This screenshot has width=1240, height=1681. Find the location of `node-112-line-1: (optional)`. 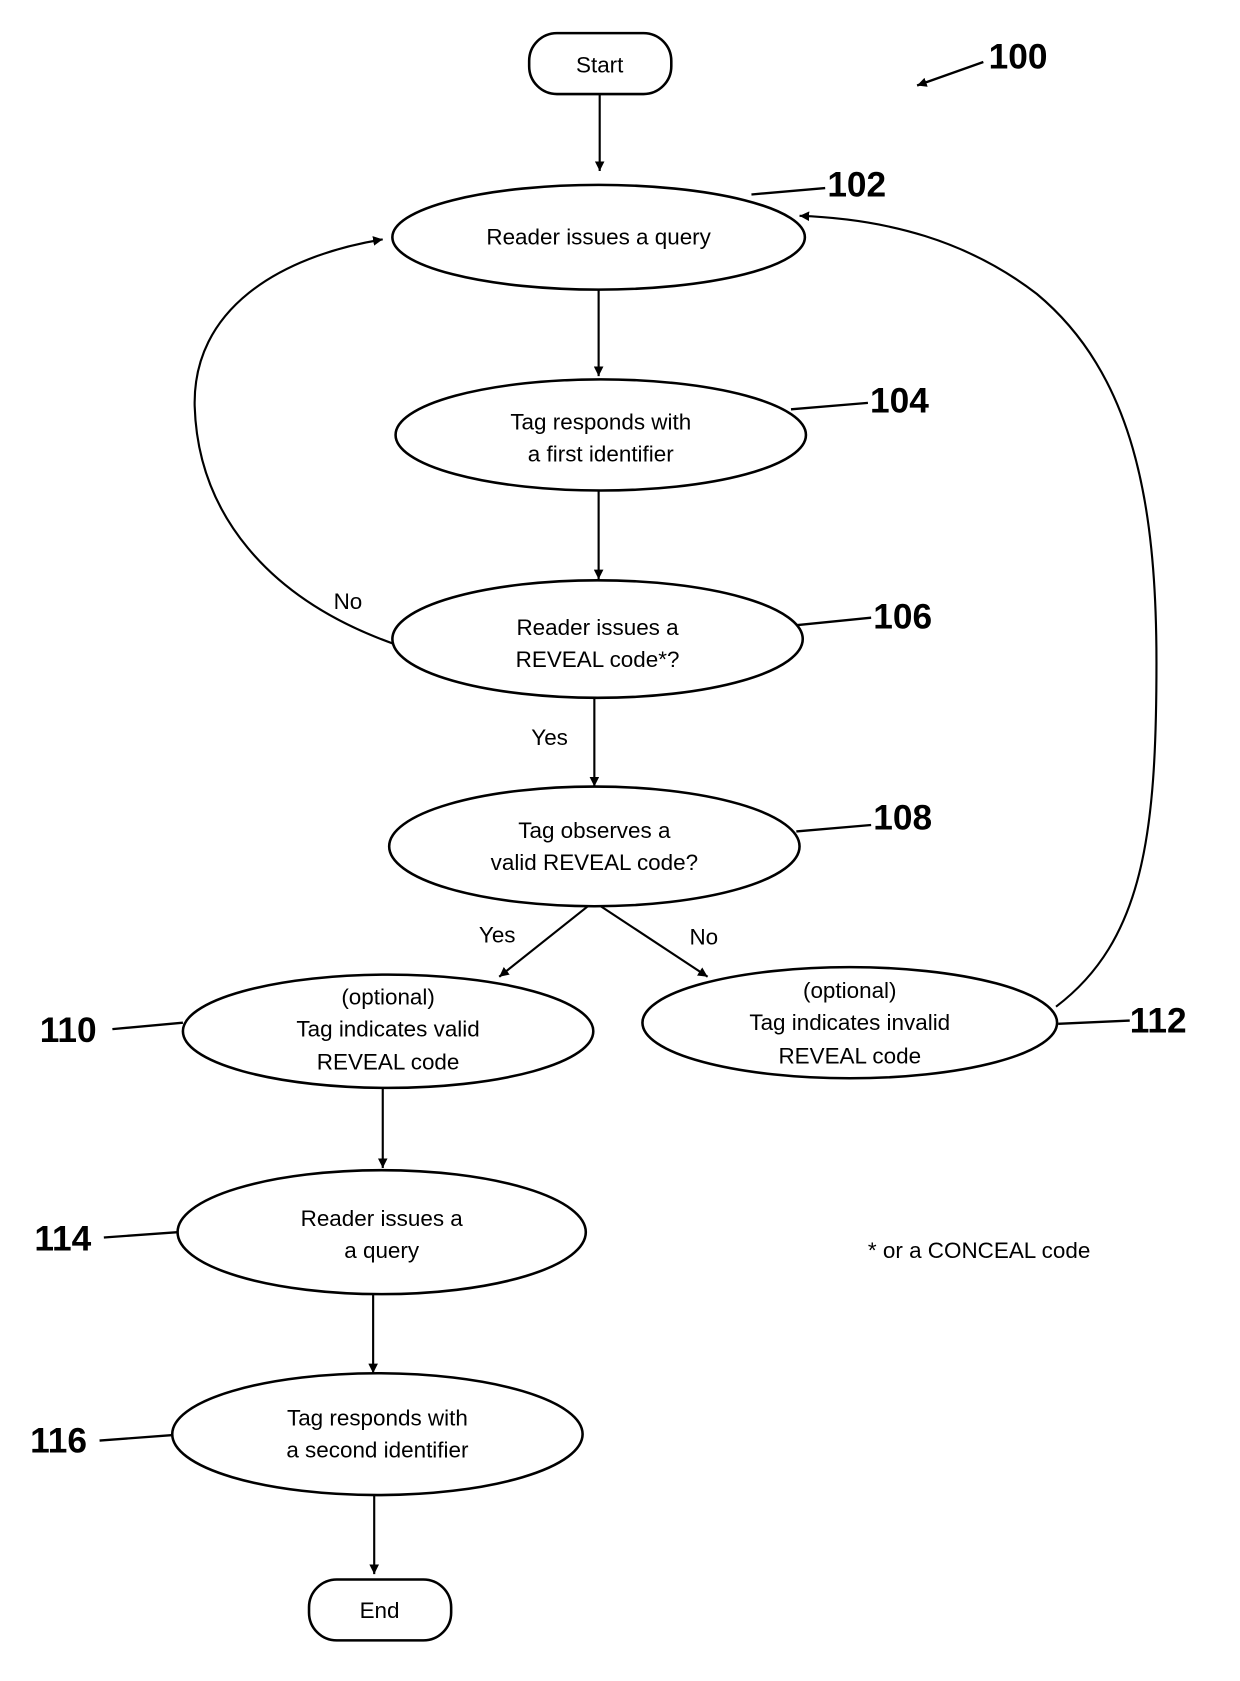

node-112-line-1: (optional) is located at coordinates (850, 990).